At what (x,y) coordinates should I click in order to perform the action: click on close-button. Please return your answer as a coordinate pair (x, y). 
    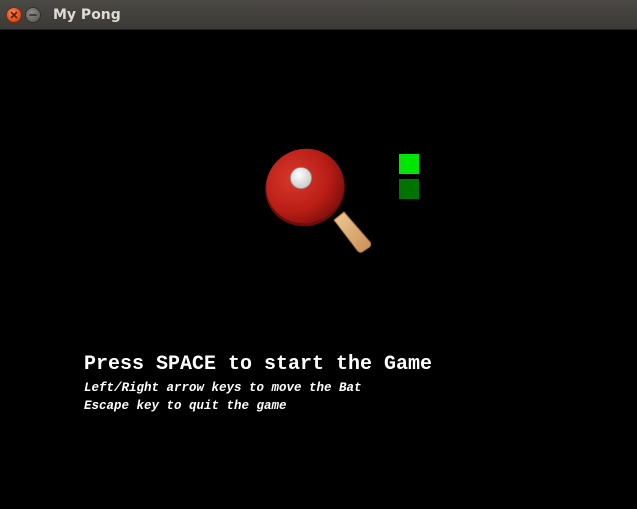
    Looking at the image, I should click on (14, 15).